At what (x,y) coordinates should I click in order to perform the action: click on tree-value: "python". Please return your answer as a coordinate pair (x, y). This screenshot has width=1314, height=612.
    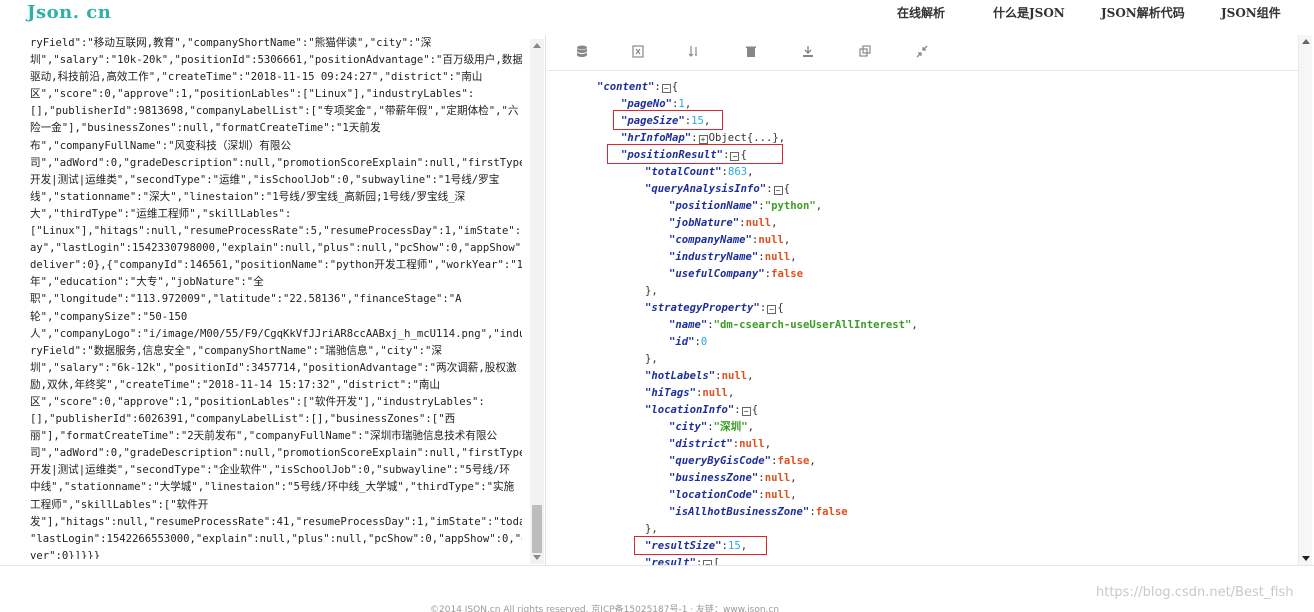
    Looking at the image, I should click on (790, 206).